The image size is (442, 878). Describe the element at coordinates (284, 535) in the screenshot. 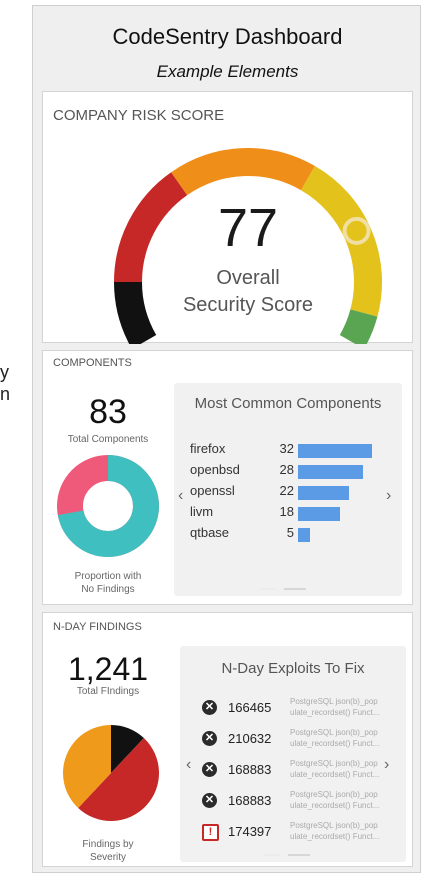

I see `component-row: qtbase 5` at that location.